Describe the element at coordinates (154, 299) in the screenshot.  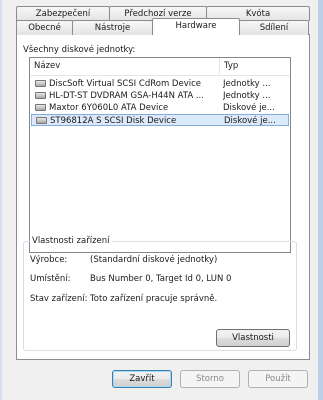
I see `status-value: Toto zařízení pracuje správně.` at that location.